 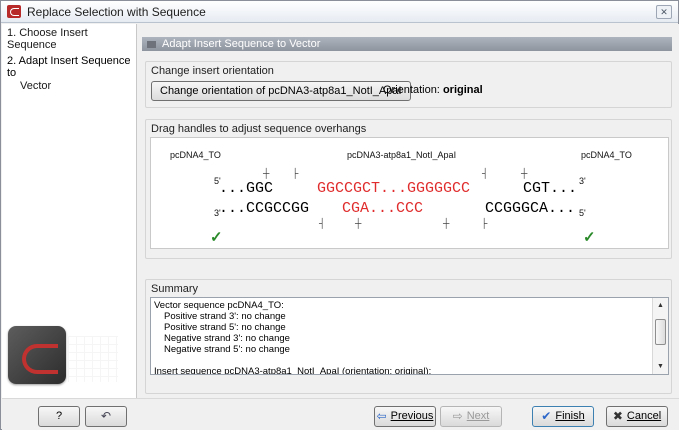 I want to click on orientation-prefix: Orientation:, so click(x=411, y=90).